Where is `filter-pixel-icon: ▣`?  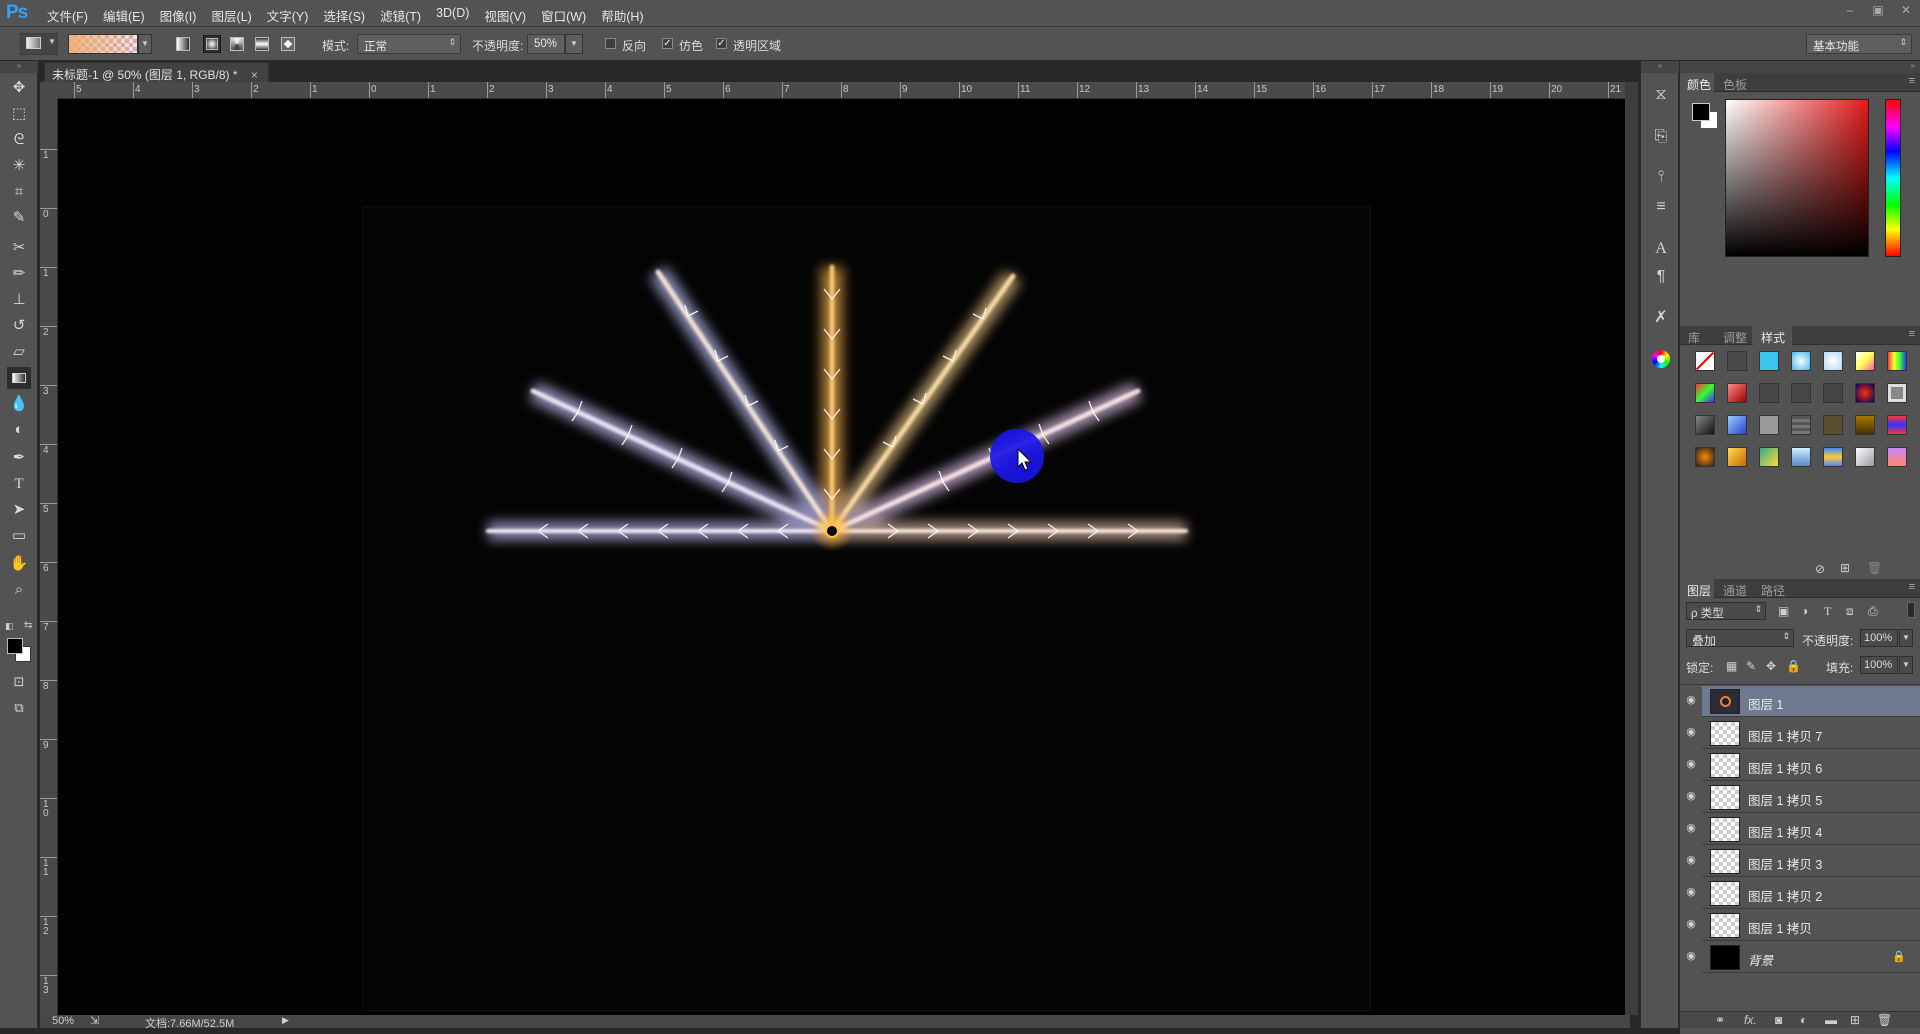
filter-pixel-icon: ▣ is located at coordinates (1783, 611).